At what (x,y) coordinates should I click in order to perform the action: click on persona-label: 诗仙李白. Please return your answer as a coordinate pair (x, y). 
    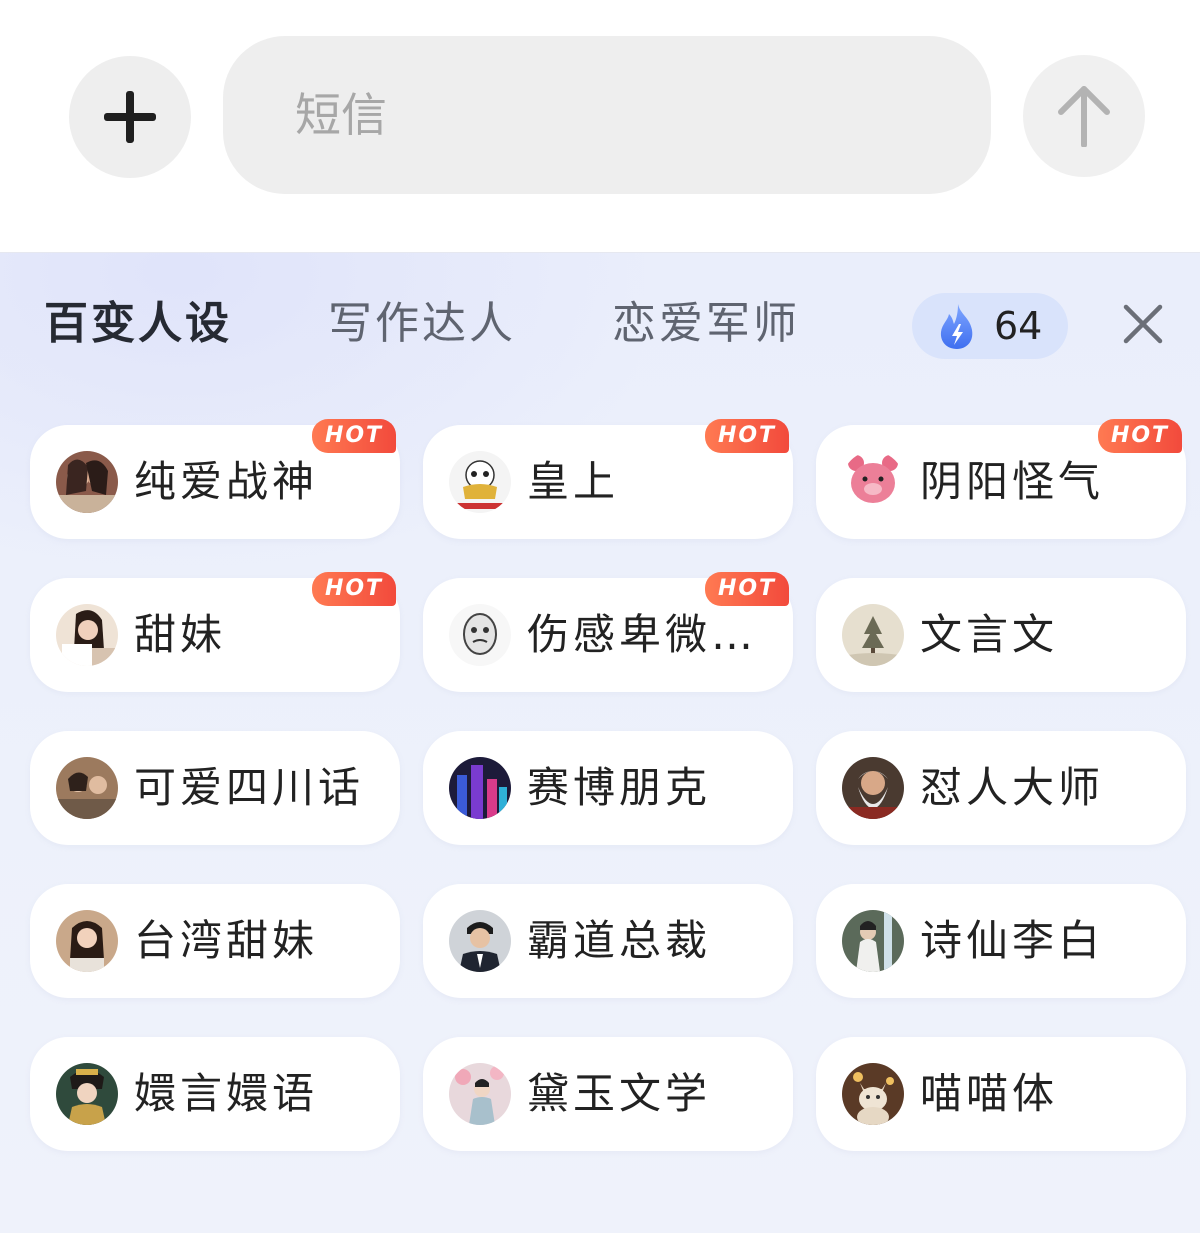
    Looking at the image, I should click on (1012, 940).